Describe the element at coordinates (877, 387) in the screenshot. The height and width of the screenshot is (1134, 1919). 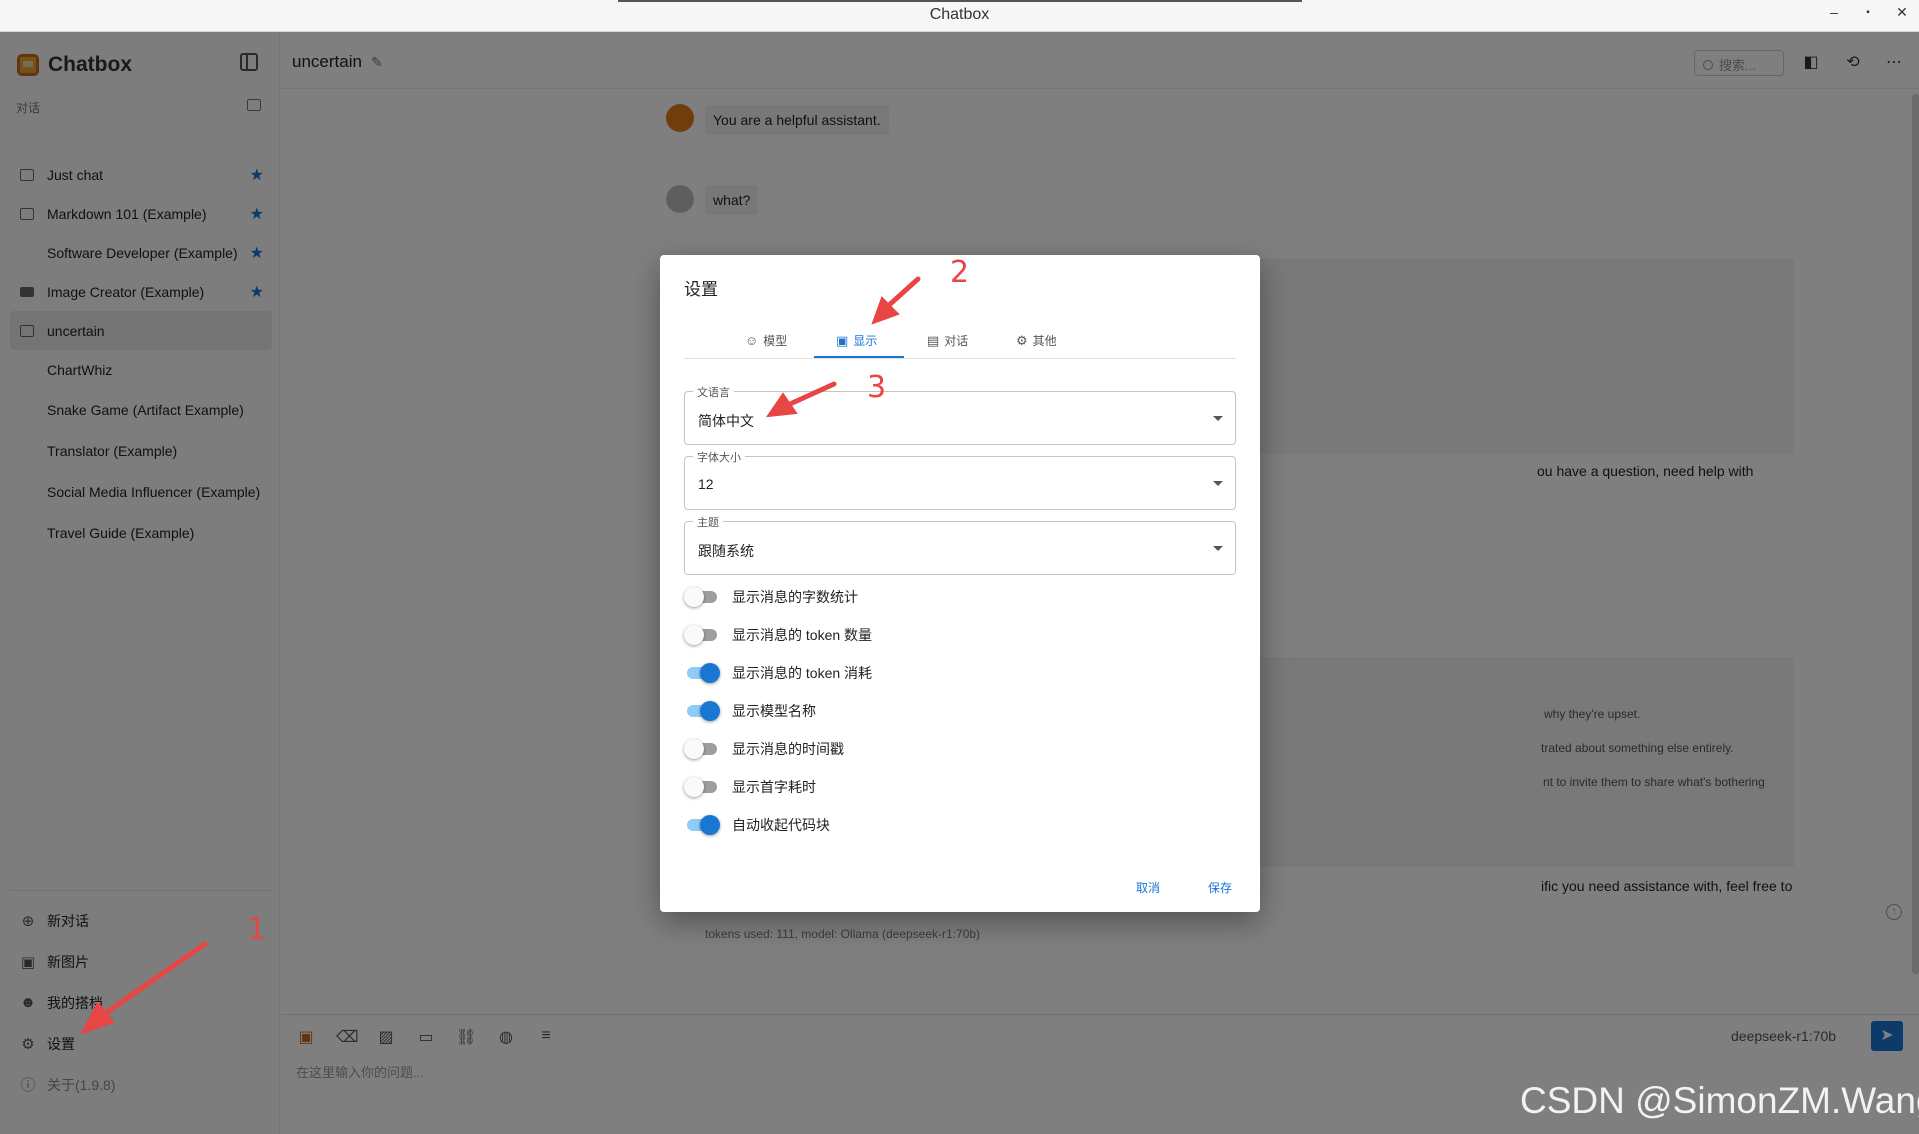
I see `annotation-number-3: 3` at that location.